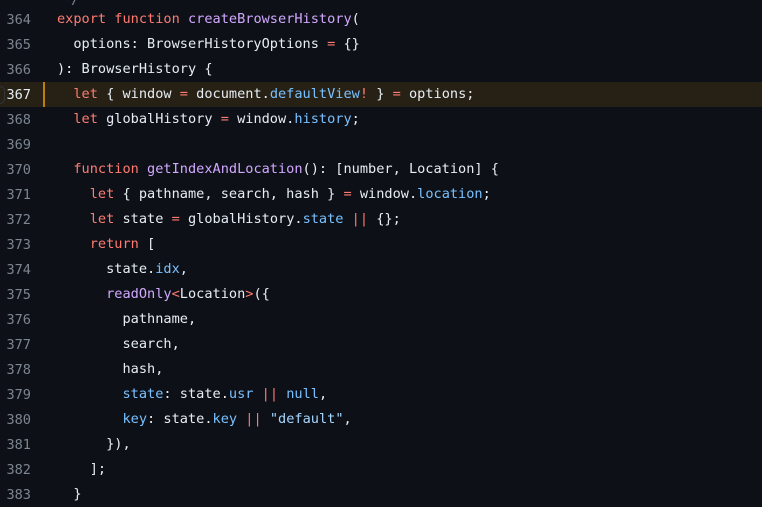 This screenshot has width=762, height=507. I want to click on code-token: [, so click(147, 244).